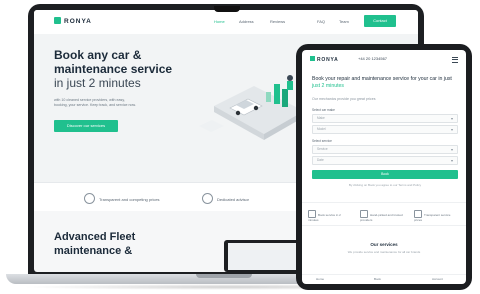  Describe the element at coordinates (344, 99) in the screenshot. I see `tablet-subheading: Our mechanics provide you great prices` at that location.